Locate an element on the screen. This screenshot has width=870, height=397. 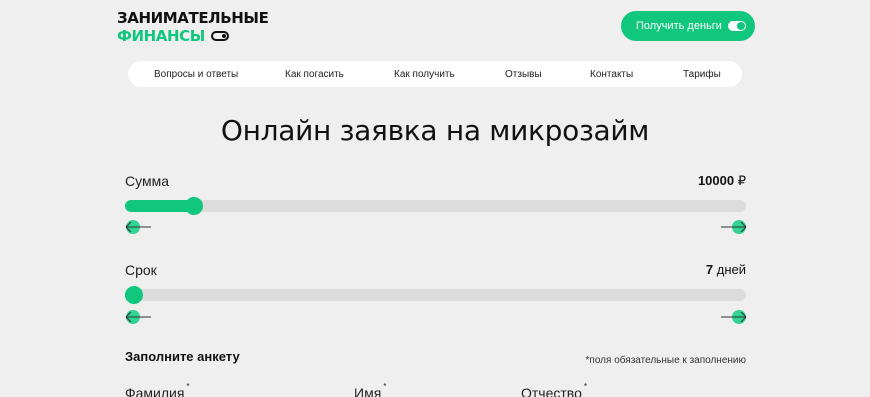
patronymic-field-label: Отчество * is located at coordinates (554, 389).